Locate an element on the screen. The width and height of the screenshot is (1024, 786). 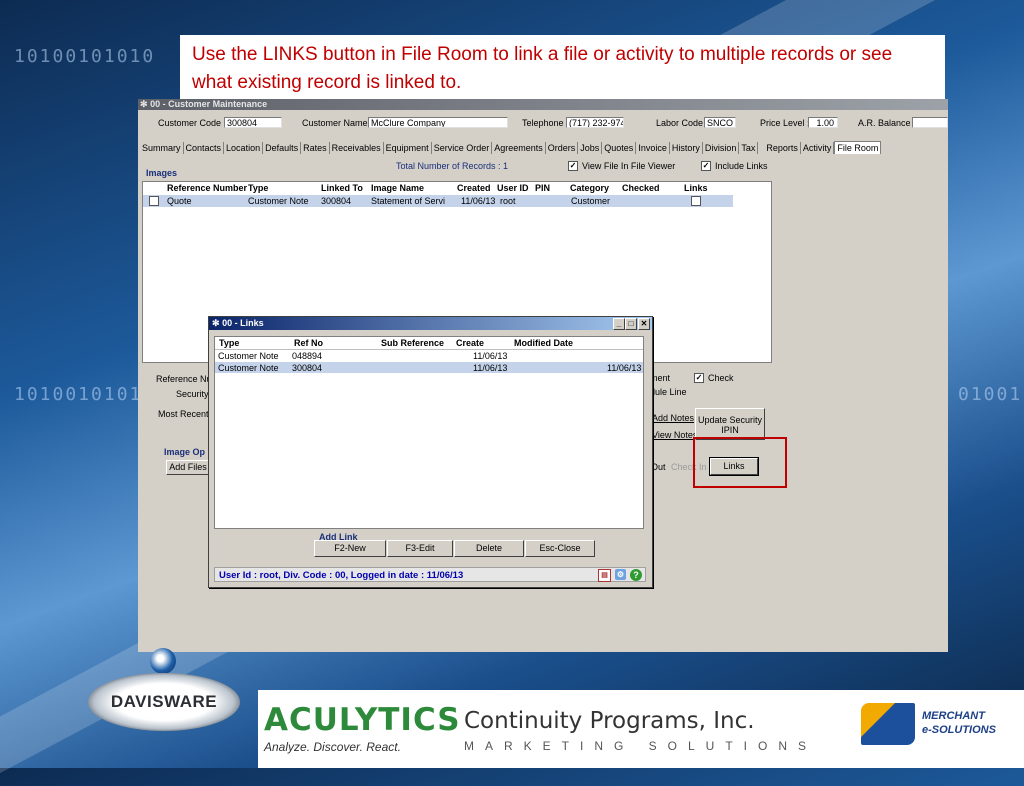
help-icon: ? is located at coordinates (636, 575).